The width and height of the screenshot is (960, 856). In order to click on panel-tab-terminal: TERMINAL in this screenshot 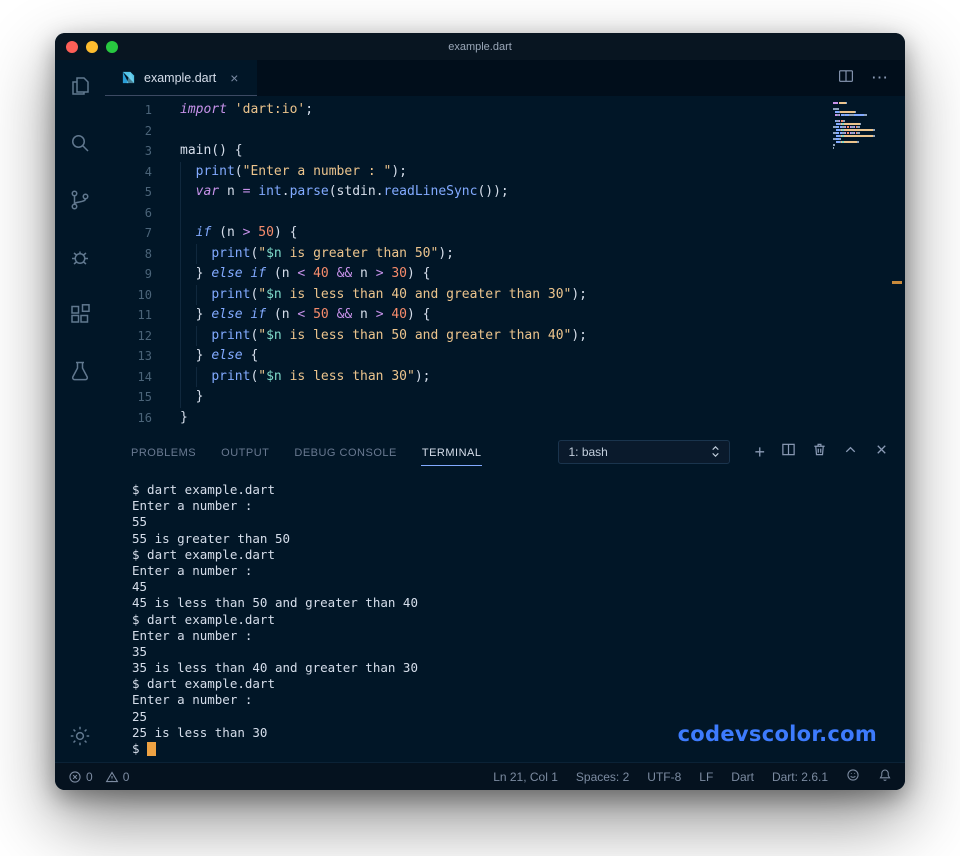, I will do `click(451, 452)`.